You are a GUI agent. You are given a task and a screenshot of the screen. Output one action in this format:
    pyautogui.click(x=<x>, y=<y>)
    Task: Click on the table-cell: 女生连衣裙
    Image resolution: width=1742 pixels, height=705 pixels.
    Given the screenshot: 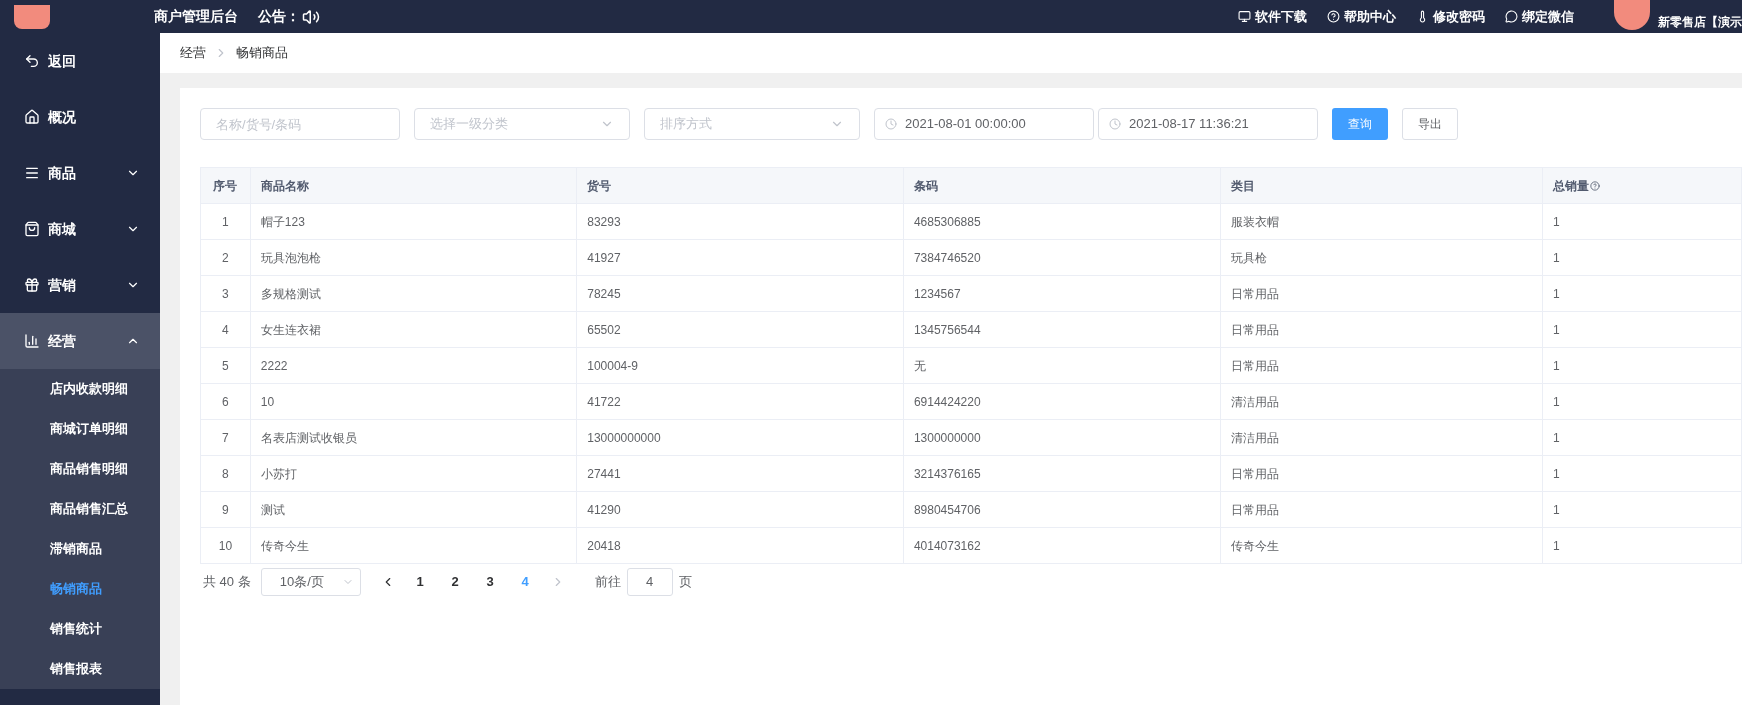 What is the action you would take?
    pyautogui.click(x=413, y=329)
    